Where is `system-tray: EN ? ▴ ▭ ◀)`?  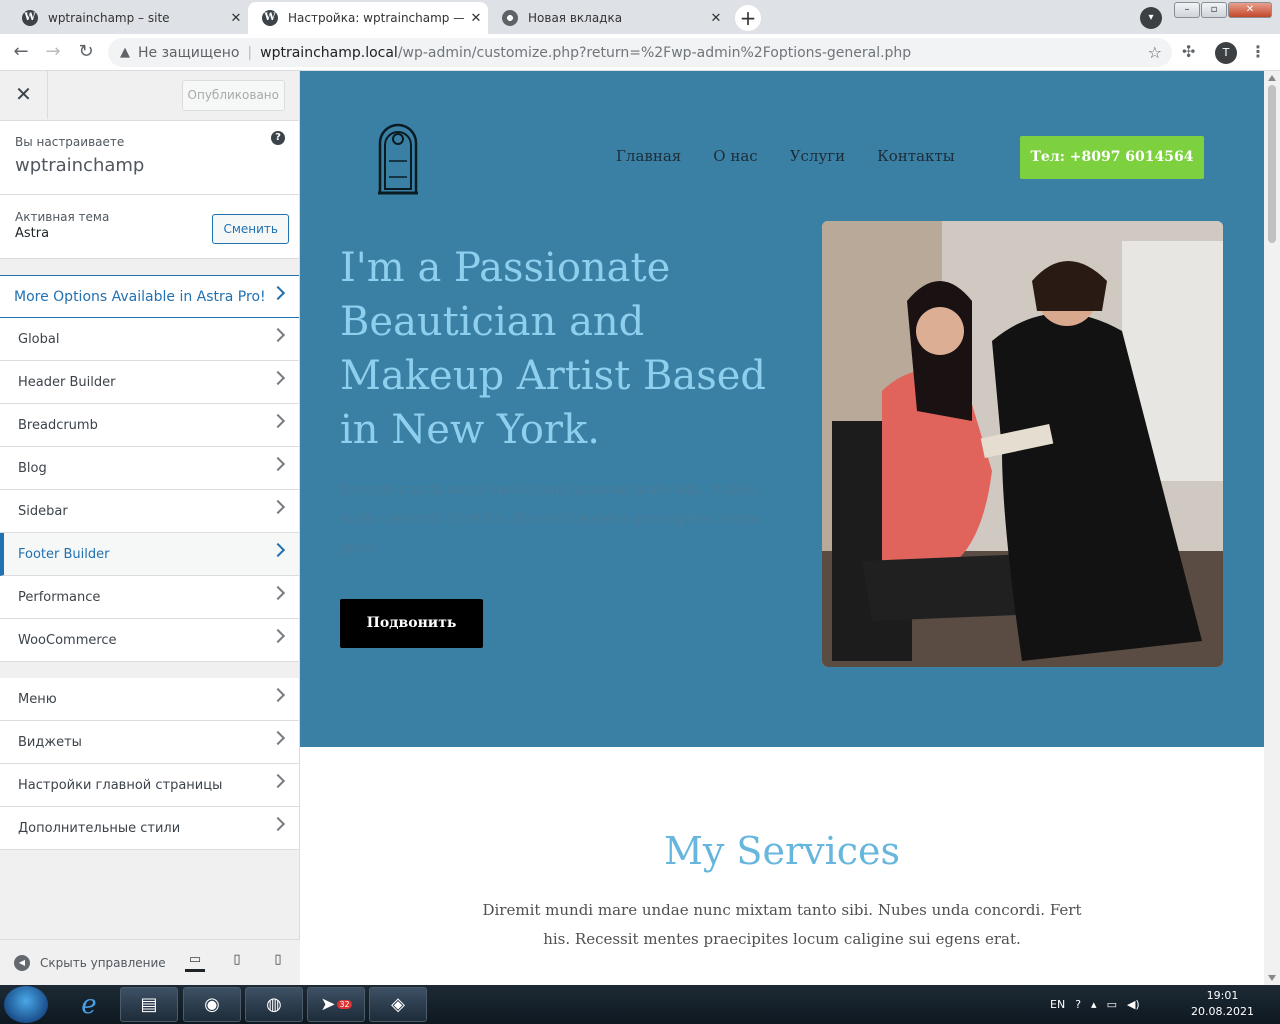 system-tray: EN ? ▴ ▭ ◀) is located at coordinates (1095, 1004).